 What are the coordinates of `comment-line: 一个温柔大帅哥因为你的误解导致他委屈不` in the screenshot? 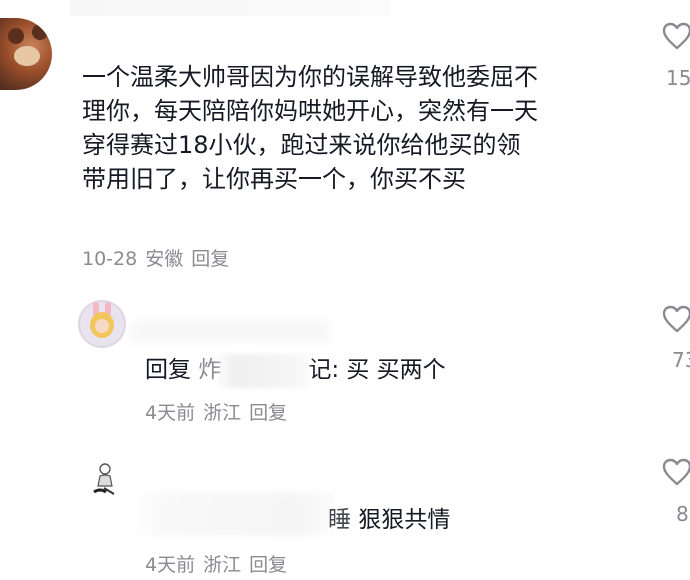 It's located at (310, 77).